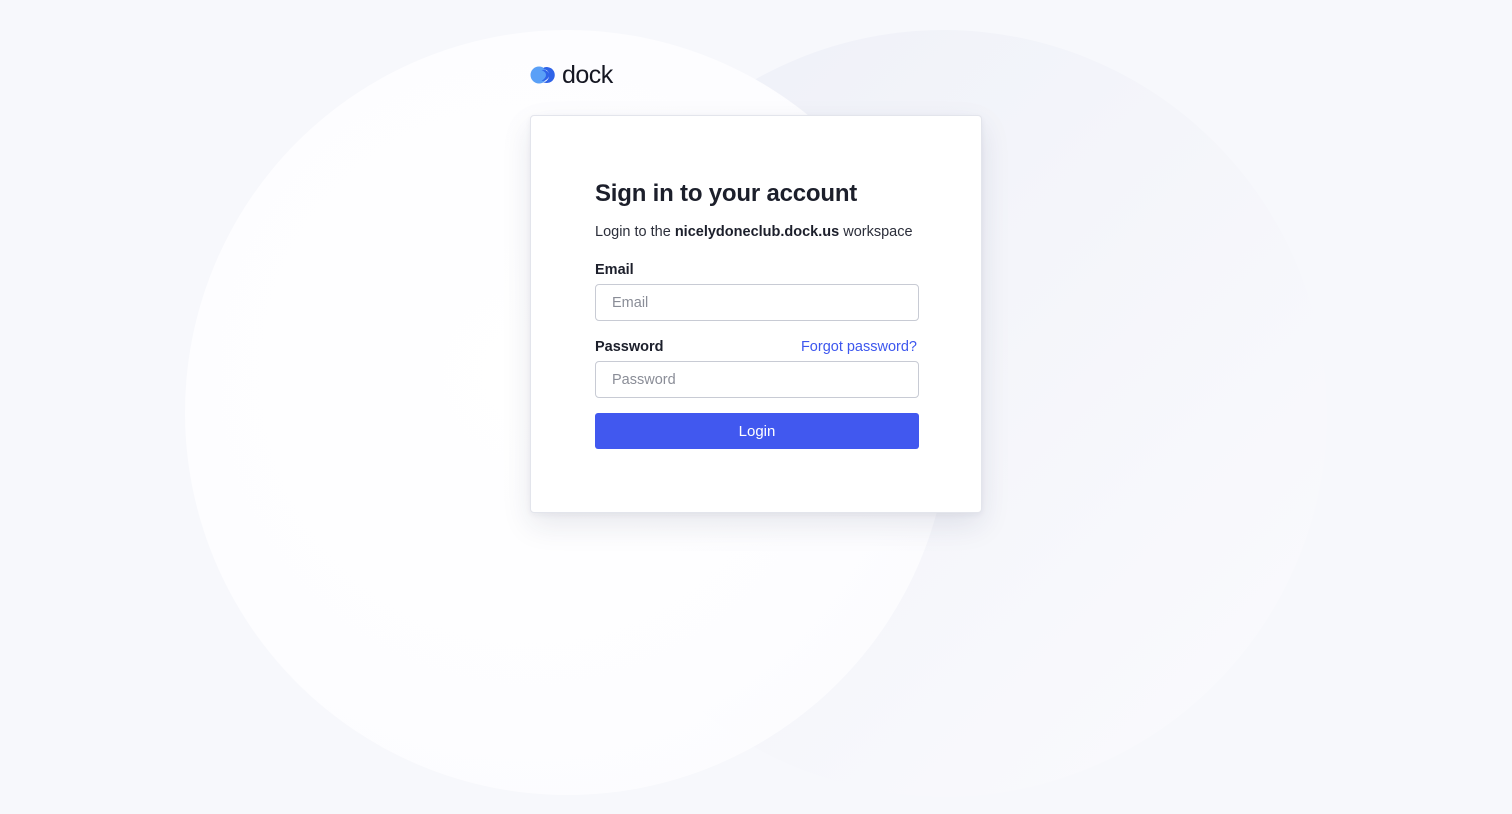  Describe the element at coordinates (859, 347) in the screenshot. I see `forgot-password-link: Forgot password?` at that location.